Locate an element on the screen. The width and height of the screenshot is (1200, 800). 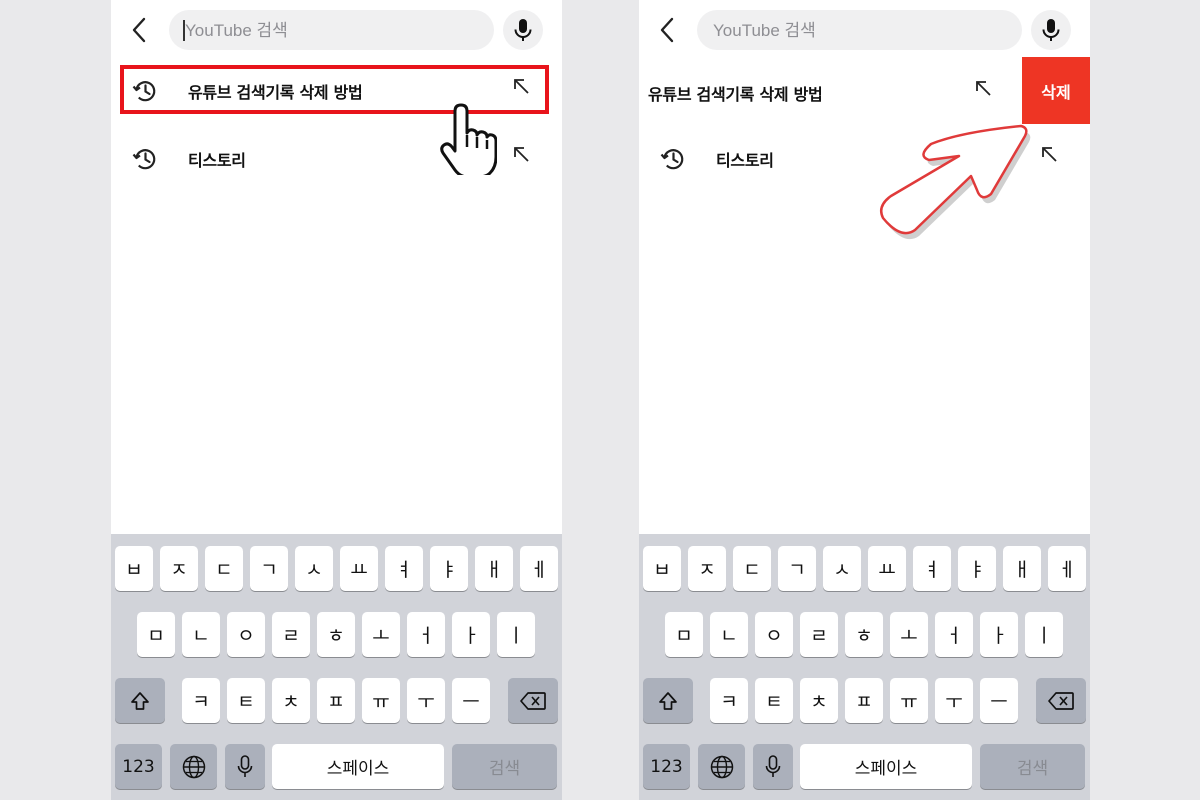
search-header is located at coordinates (864, 30).